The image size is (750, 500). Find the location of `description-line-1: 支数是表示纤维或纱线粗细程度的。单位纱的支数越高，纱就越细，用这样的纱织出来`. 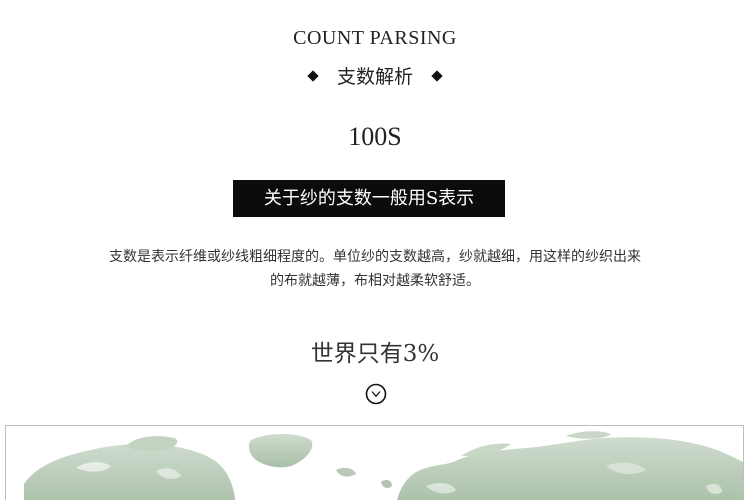

description-line-1: 支数是表示纤维或纱线粗细程度的。单位纱的支数越高，纱就越细，用这样的纱织出来 is located at coordinates (375, 257).